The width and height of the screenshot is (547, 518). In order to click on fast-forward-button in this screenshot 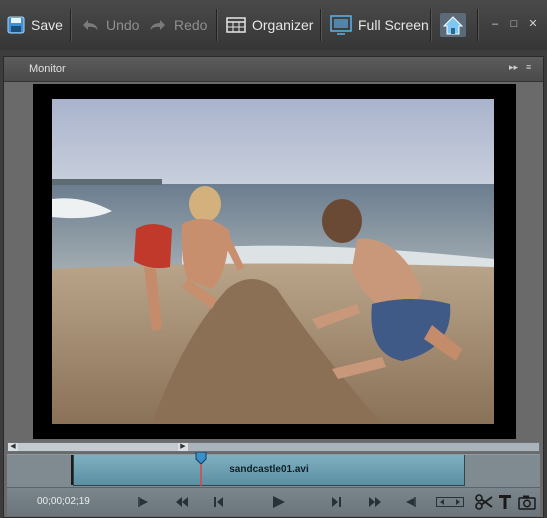, I will do `click(375, 502)`.